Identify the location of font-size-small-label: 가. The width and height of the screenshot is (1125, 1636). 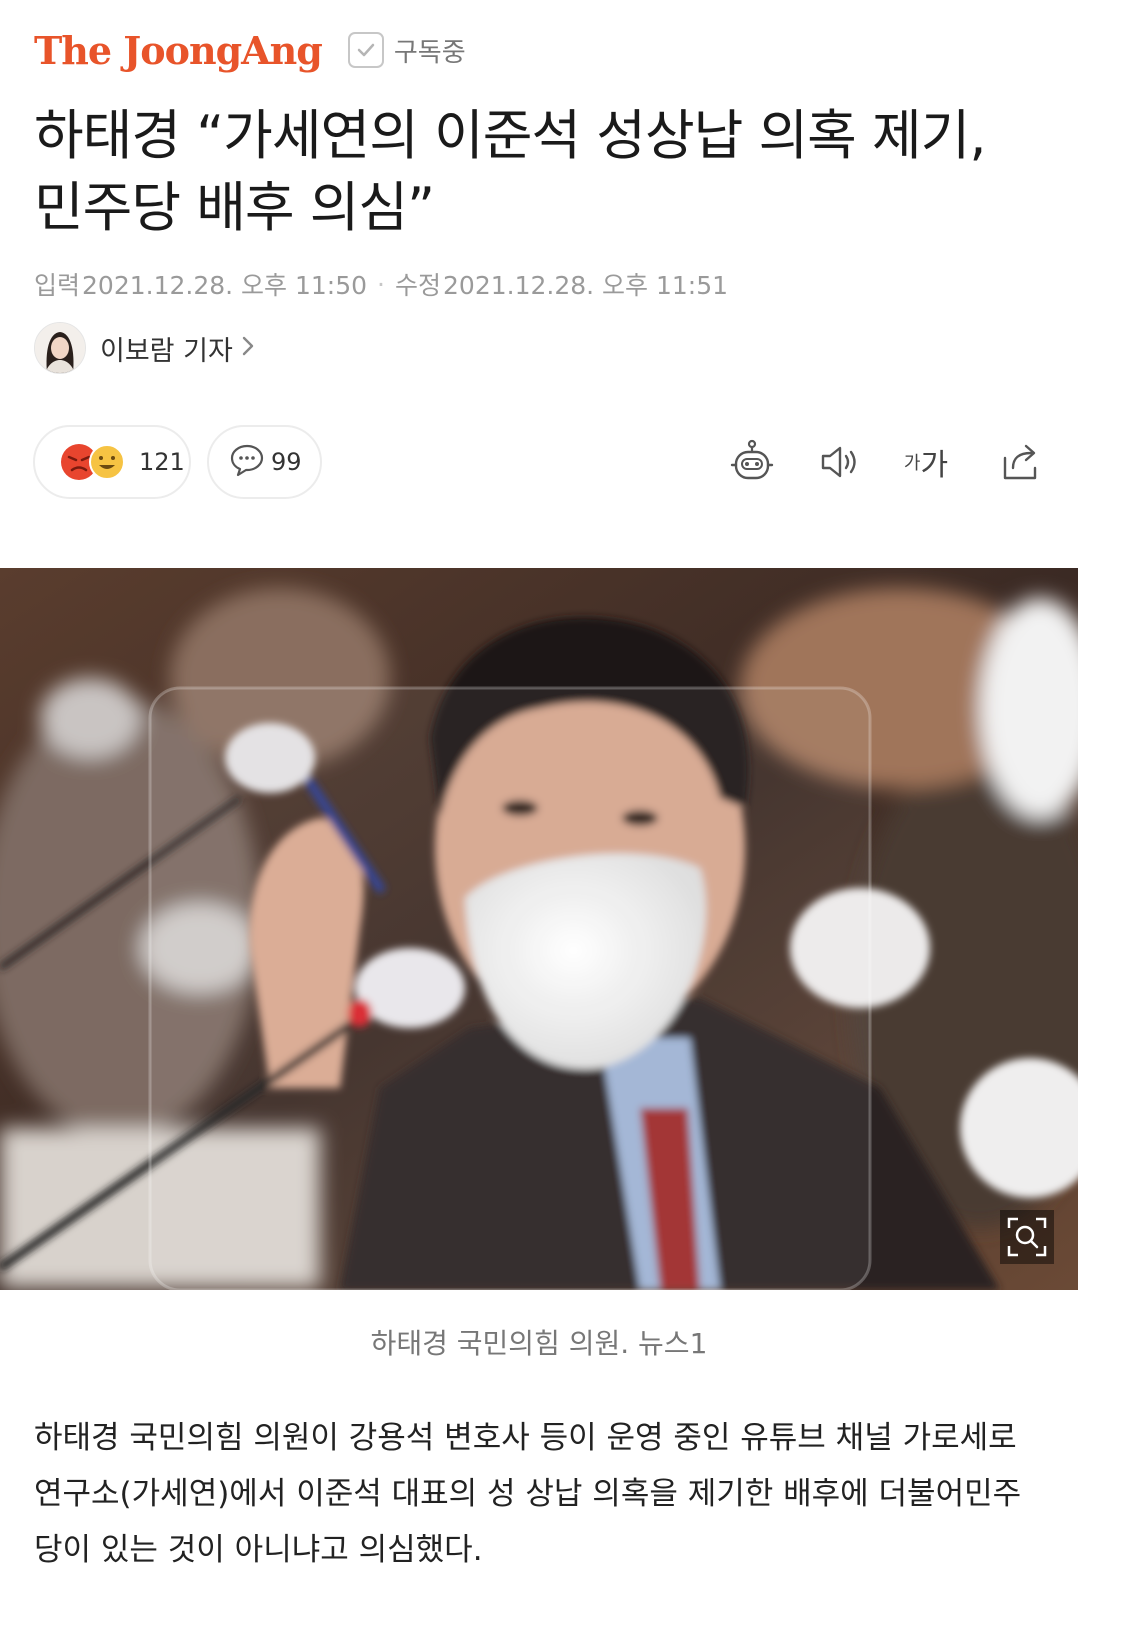
(912, 463).